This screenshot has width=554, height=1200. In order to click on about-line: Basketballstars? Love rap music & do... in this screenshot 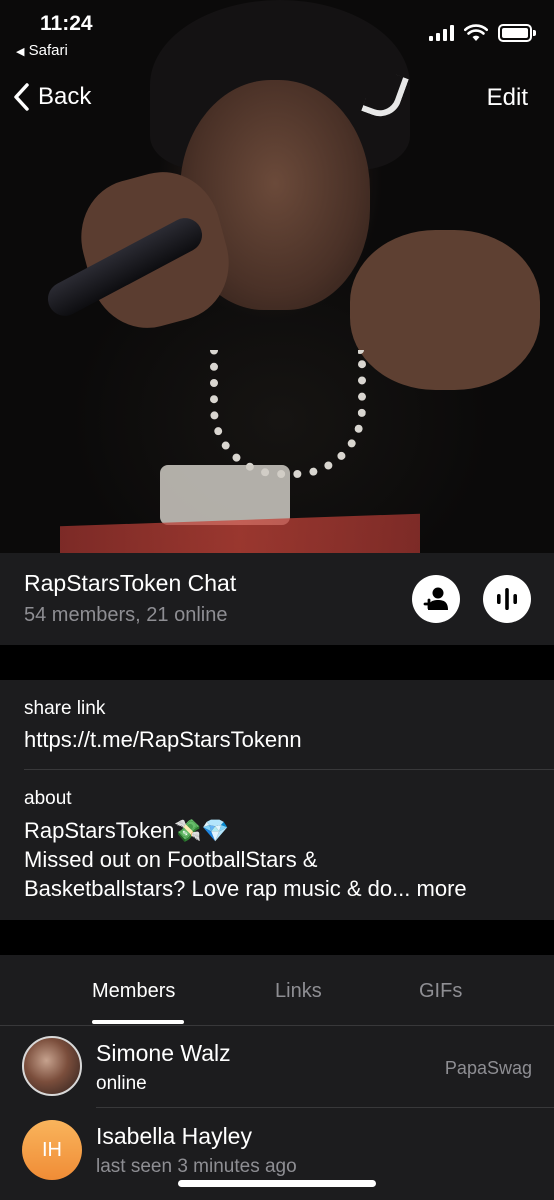, I will do `click(217, 888)`.